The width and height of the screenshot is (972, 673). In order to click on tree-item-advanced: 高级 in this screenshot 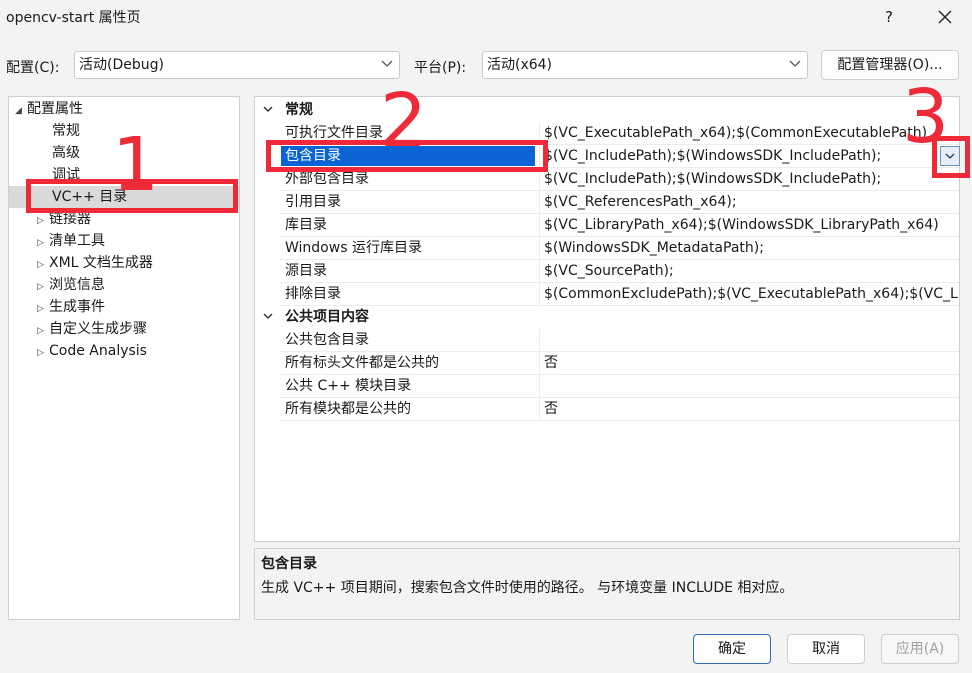, I will do `click(66, 153)`.